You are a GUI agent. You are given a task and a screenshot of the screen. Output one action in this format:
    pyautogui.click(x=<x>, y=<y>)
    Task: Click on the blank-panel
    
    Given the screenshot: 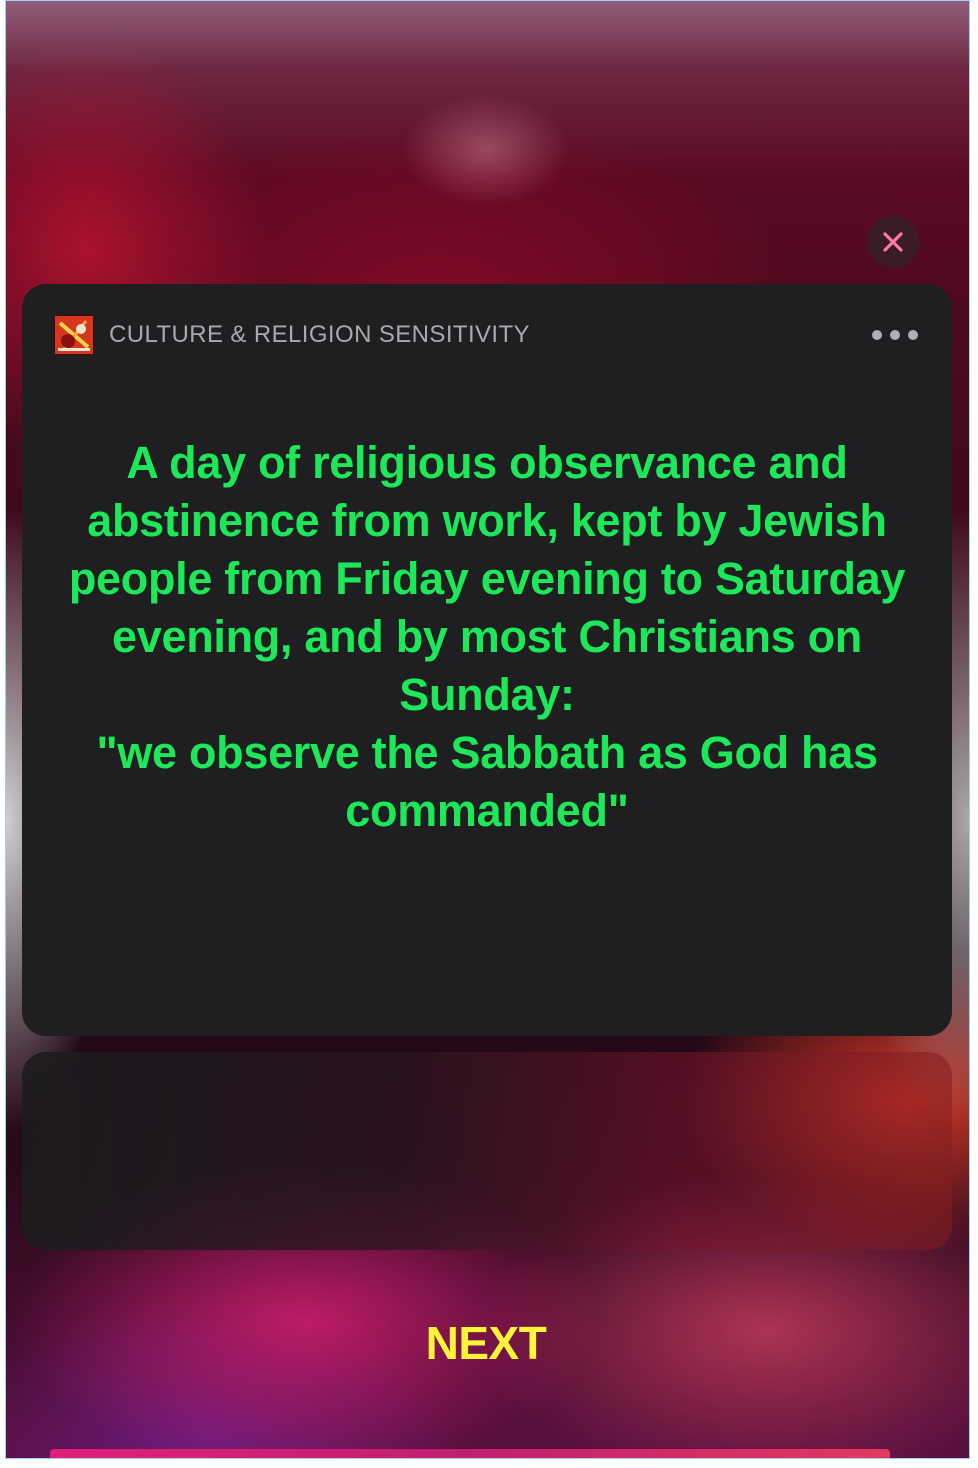 What is the action you would take?
    pyautogui.click(x=487, y=1151)
    